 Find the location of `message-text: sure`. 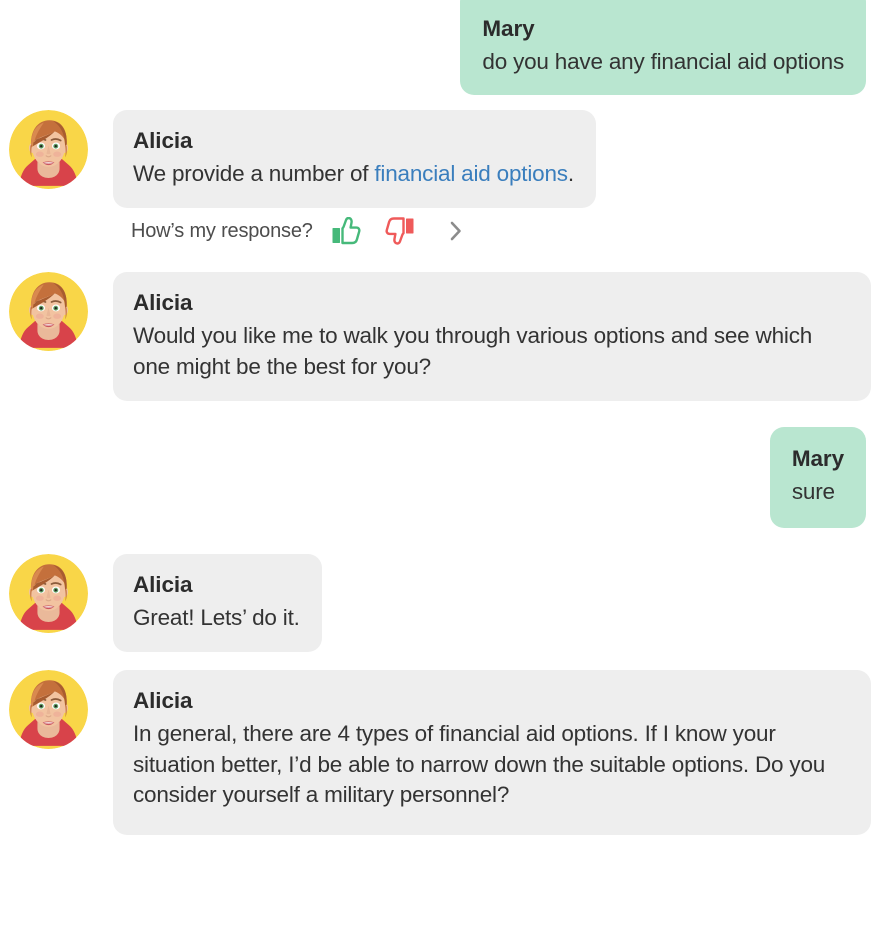

message-text: sure is located at coordinates (813, 492).